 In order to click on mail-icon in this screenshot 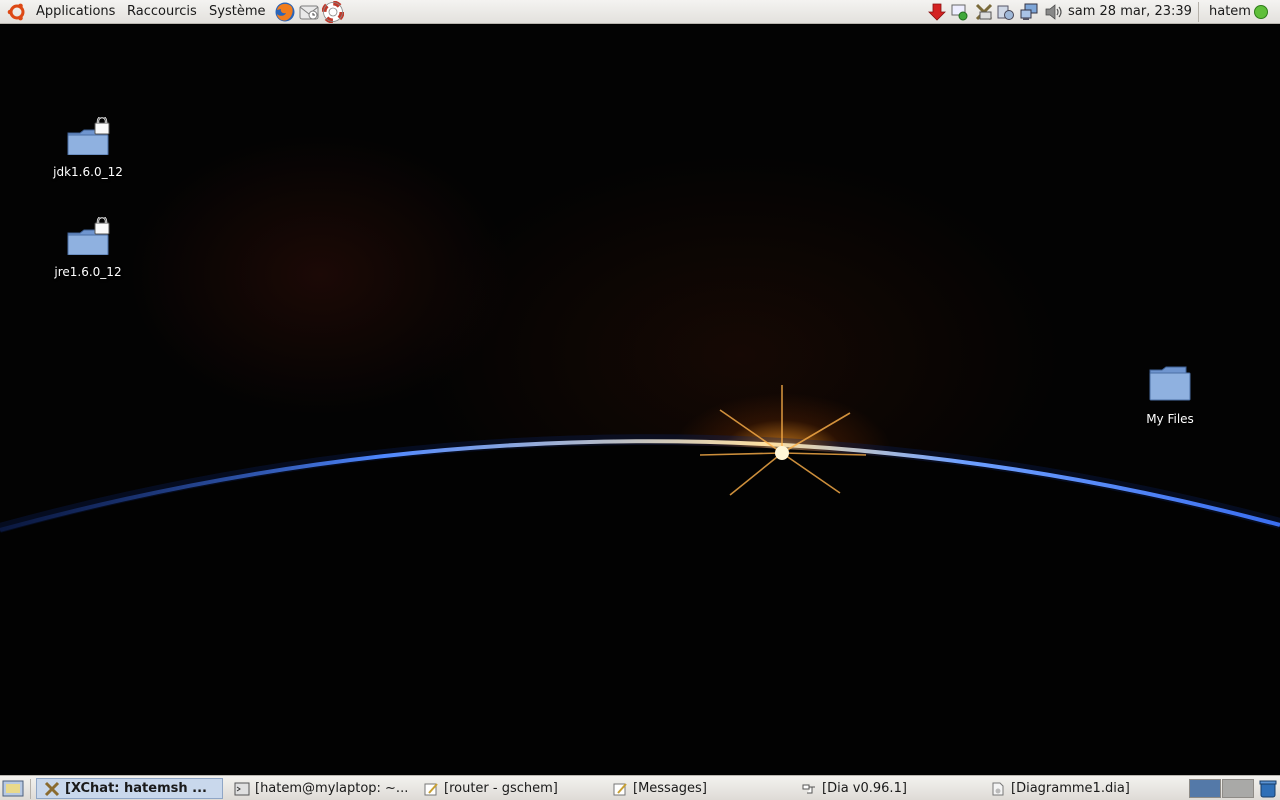, I will do `click(309, 12)`.